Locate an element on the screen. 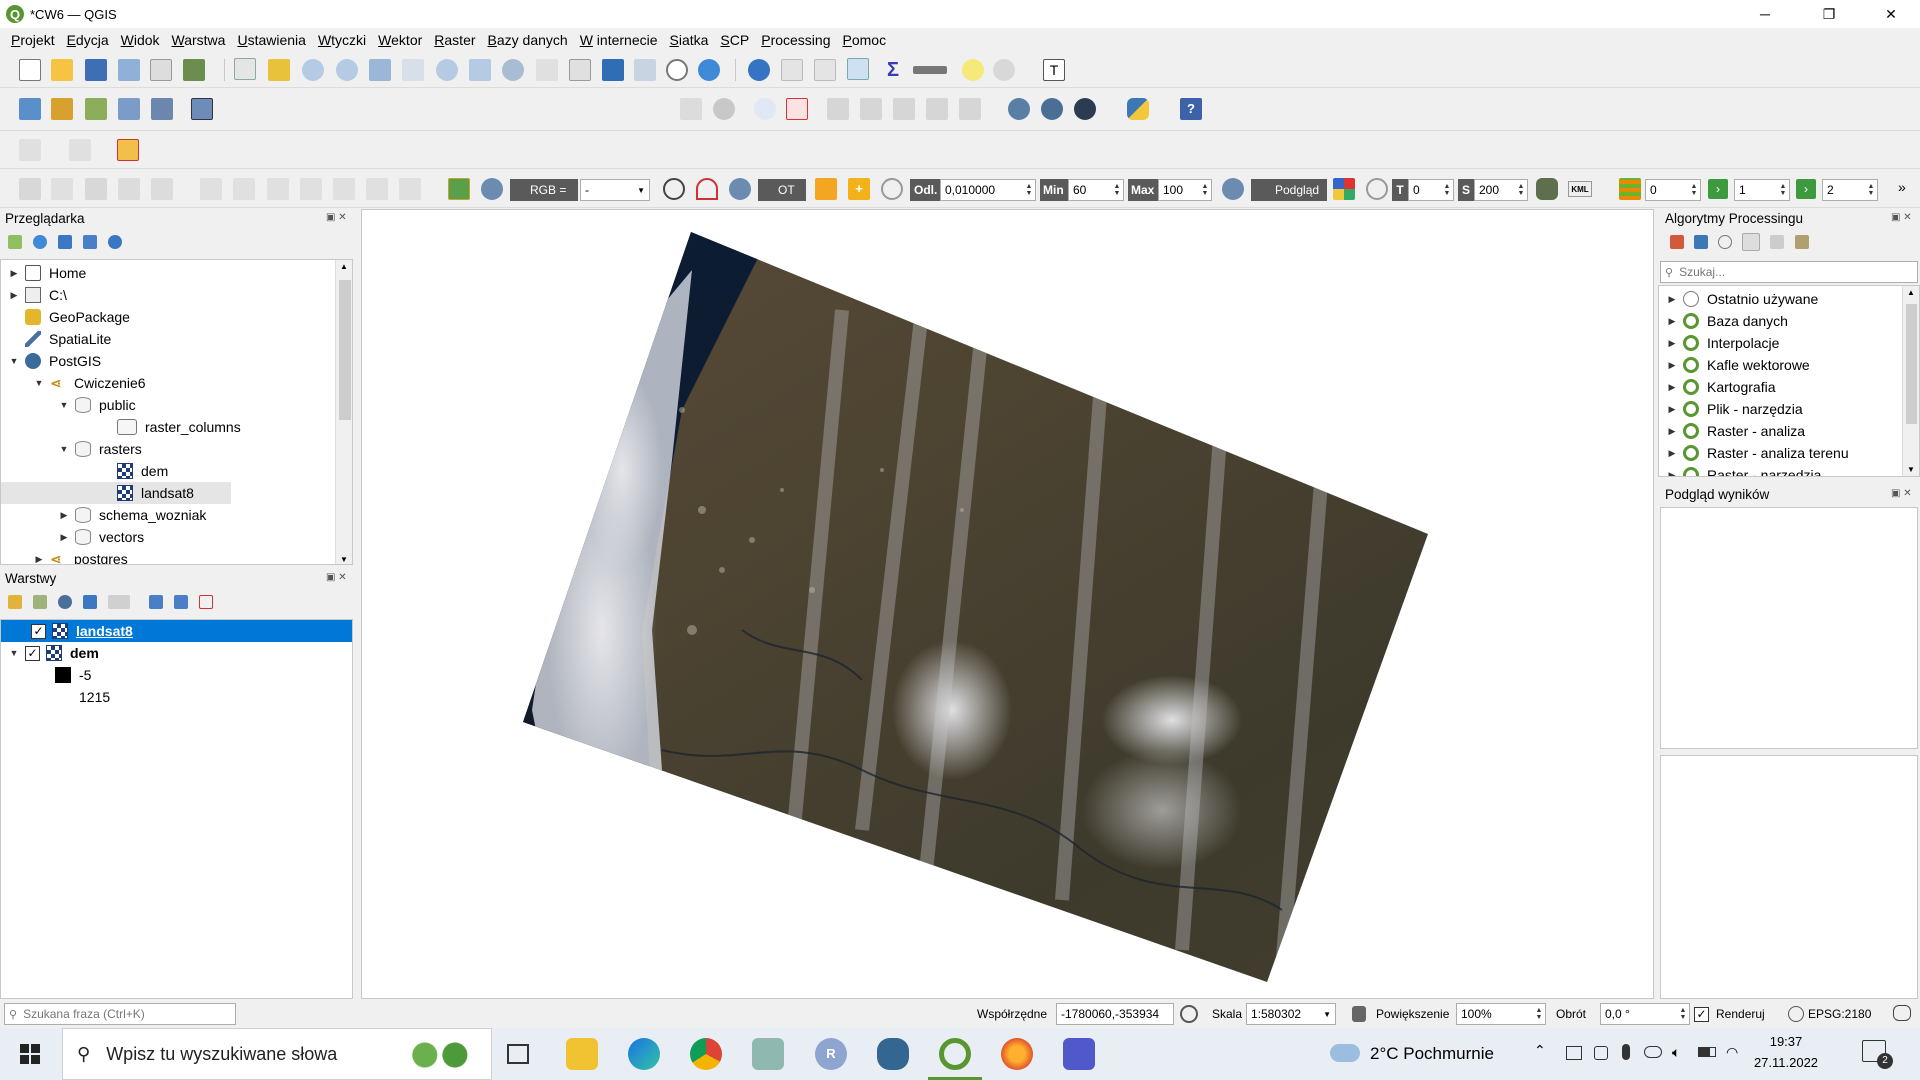 The width and height of the screenshot is (1920, 1080). zoom-next-icon is located at coordinates (547, 70).